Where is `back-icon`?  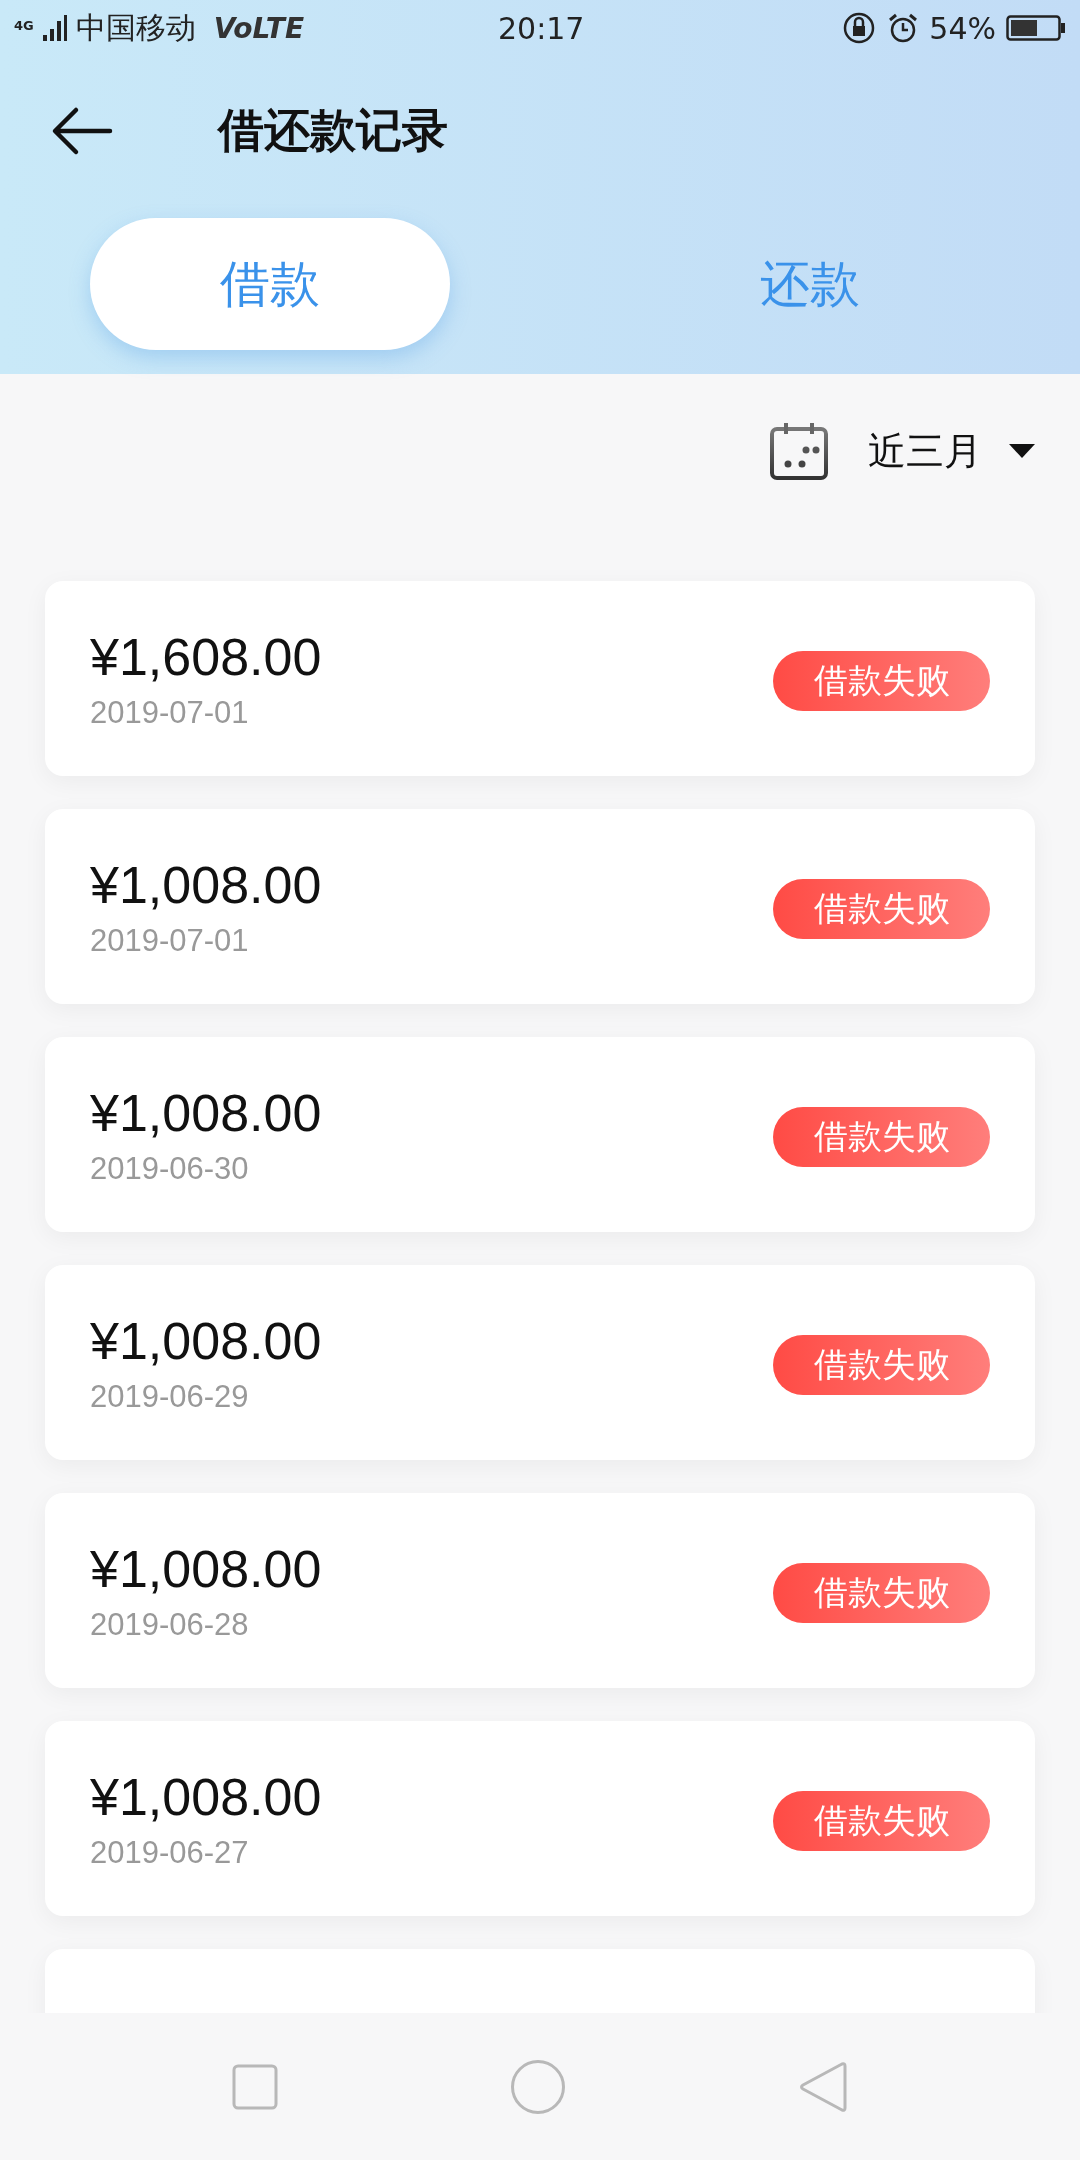
back-icon is located at coordinates (823, 2086).